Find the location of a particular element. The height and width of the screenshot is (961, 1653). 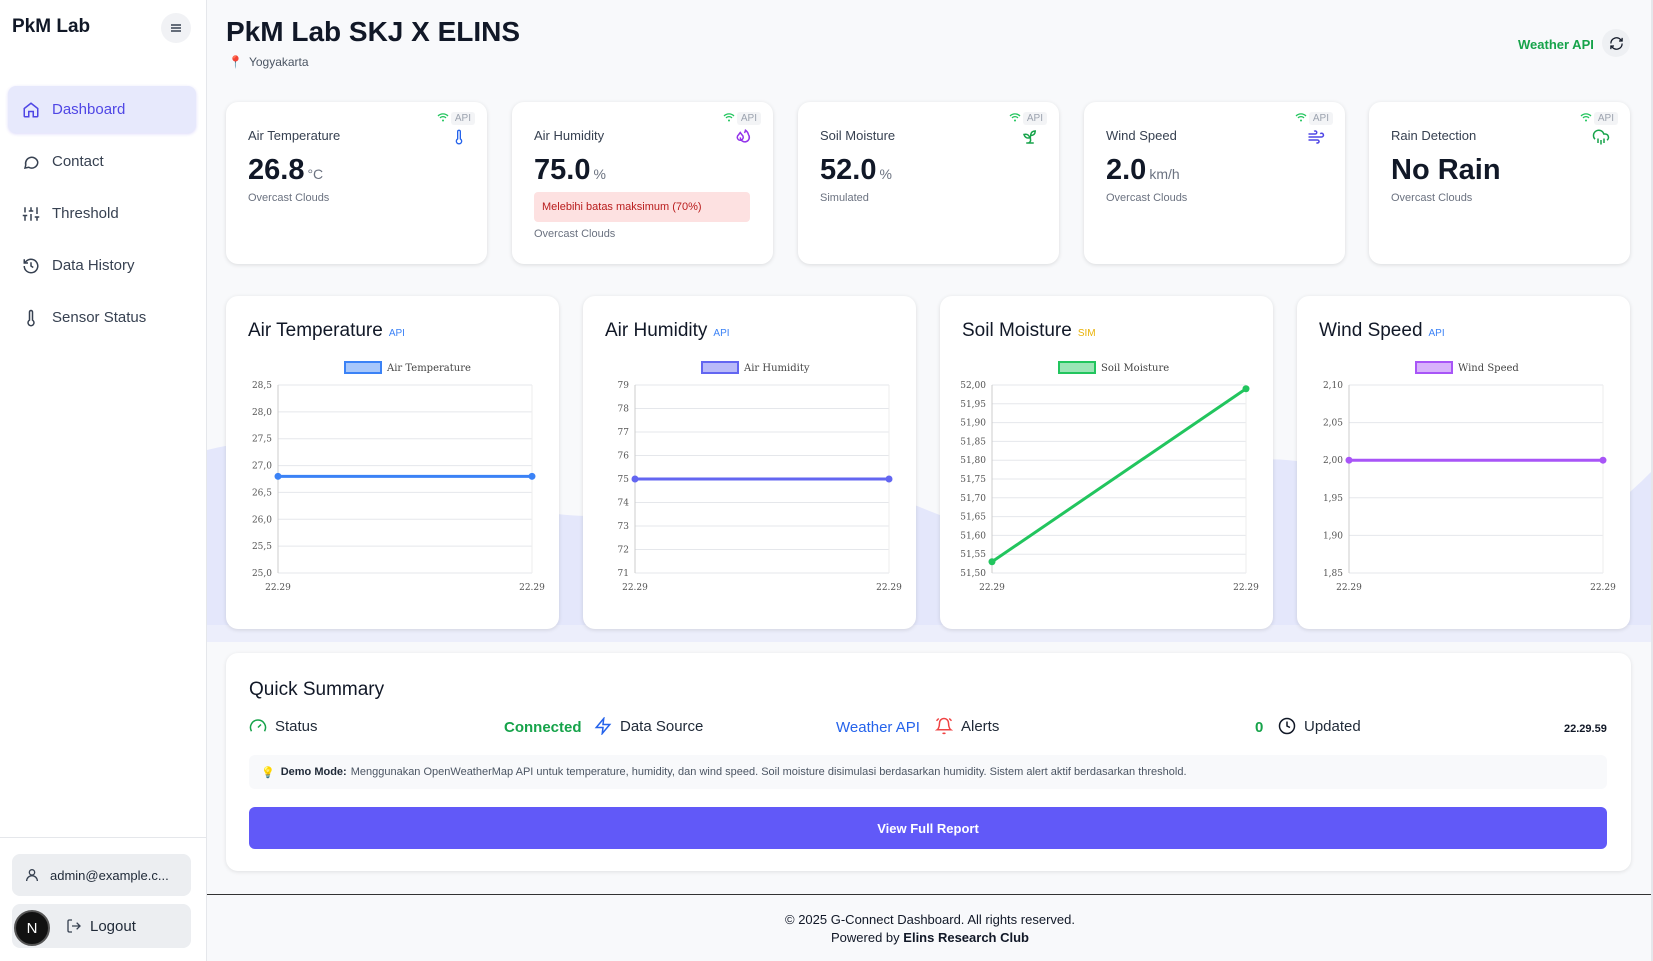

y-tick-label: 51,65 is located at coordinates (973, 518).